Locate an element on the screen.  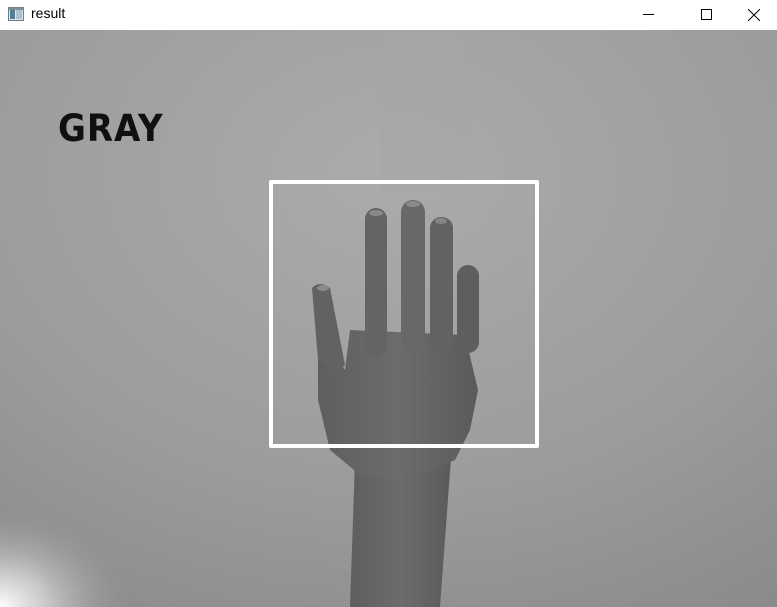
maximize-icon is located at coordinates (706, 14).